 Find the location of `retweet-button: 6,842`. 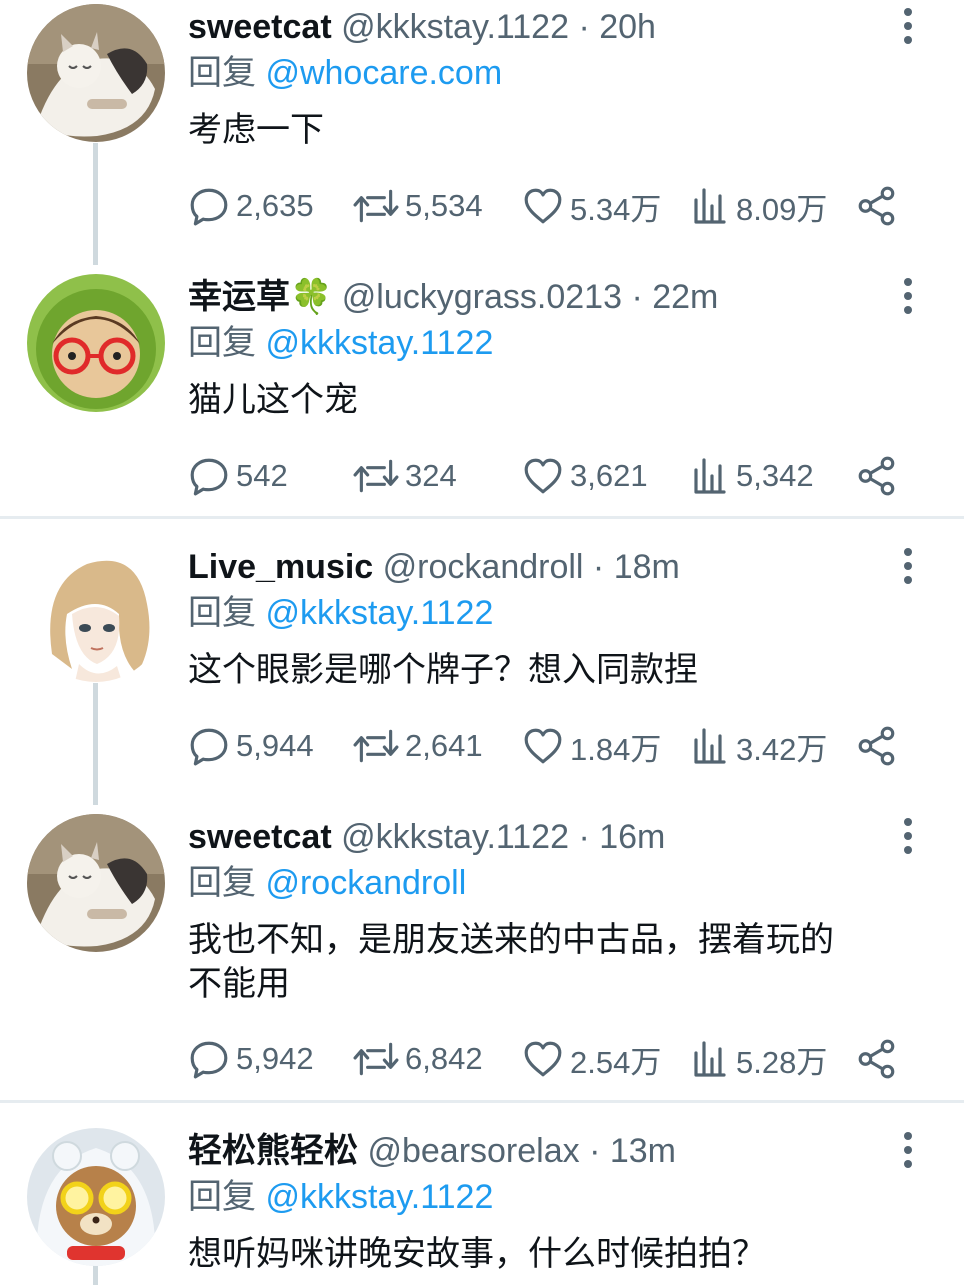

retweet-button: 6,842 is located at coordinates (418, 1059).